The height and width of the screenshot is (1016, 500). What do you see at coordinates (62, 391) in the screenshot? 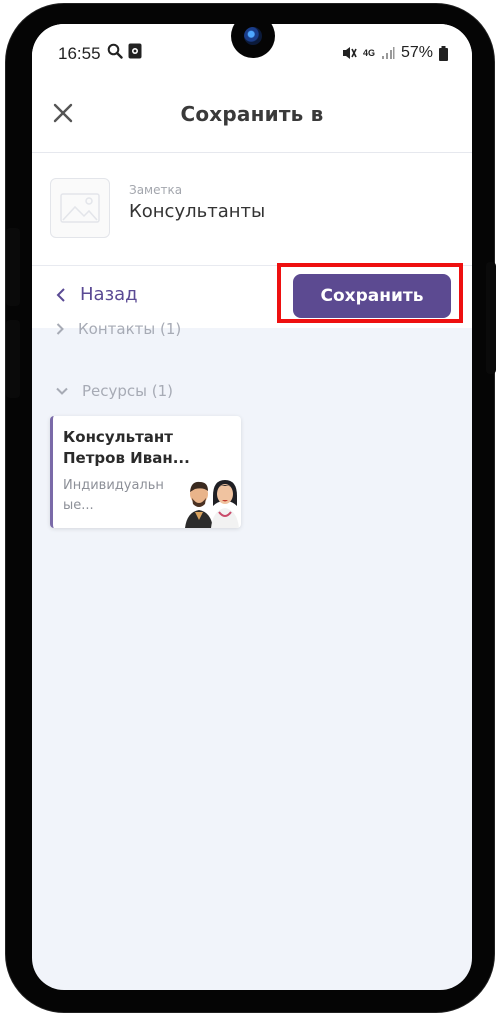
I see `chevron-down-icon` at bounding box center [62, 391].